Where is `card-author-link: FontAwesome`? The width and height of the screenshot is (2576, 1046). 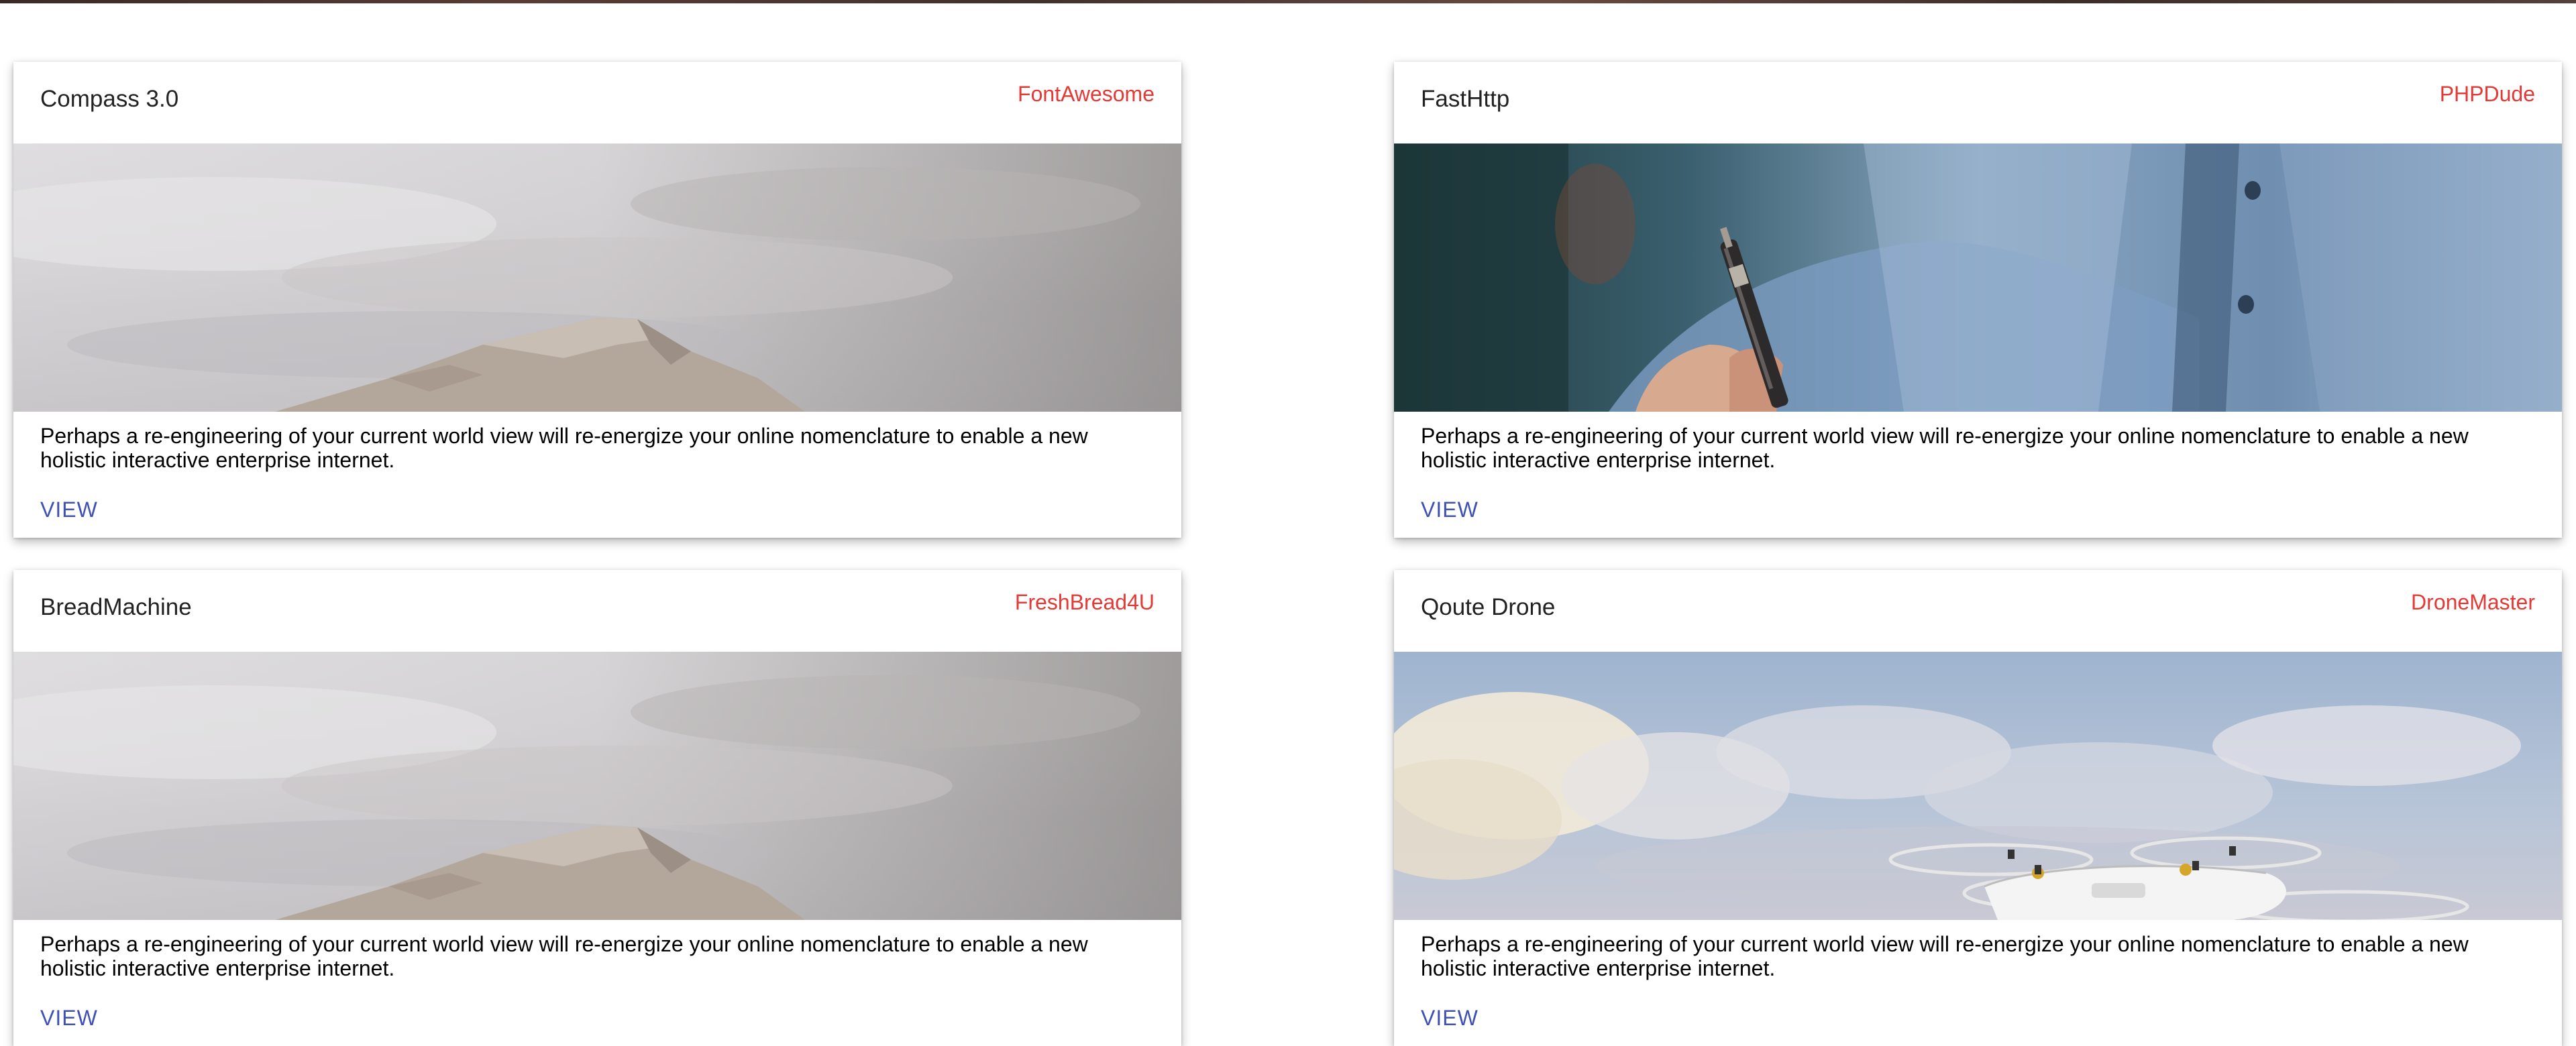
card-author-link: FontAwesome is located at coordinates (1086, 94).